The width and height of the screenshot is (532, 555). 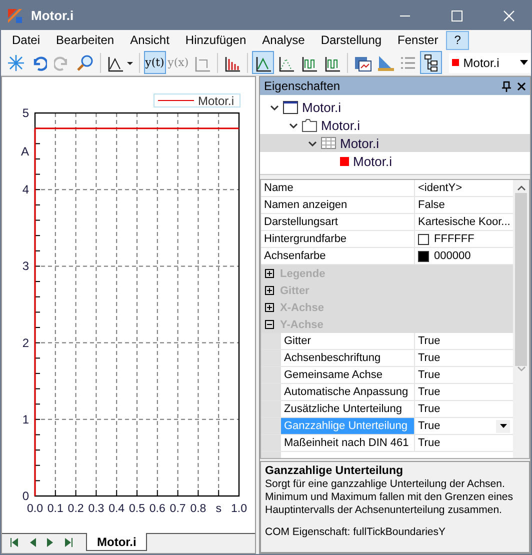 I want to click on x-tick-label: s, so click(x=219, y=509).